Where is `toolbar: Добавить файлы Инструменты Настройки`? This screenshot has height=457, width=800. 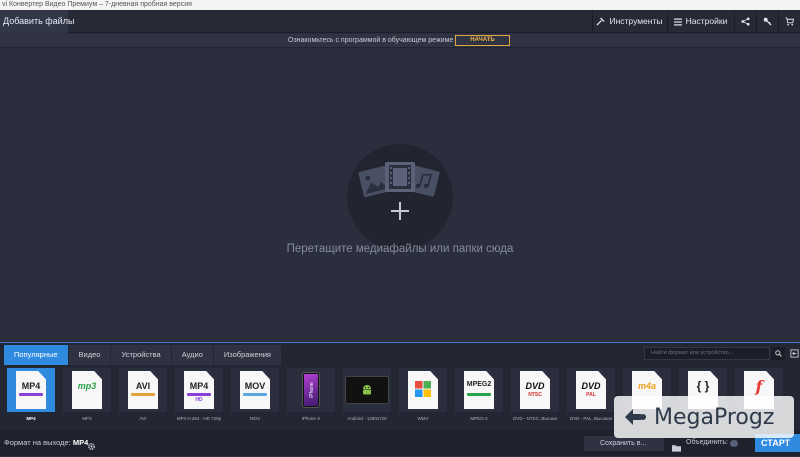
toolbar: Добавить файлы Инструменты Настройки is located at coordinates (400, 21).